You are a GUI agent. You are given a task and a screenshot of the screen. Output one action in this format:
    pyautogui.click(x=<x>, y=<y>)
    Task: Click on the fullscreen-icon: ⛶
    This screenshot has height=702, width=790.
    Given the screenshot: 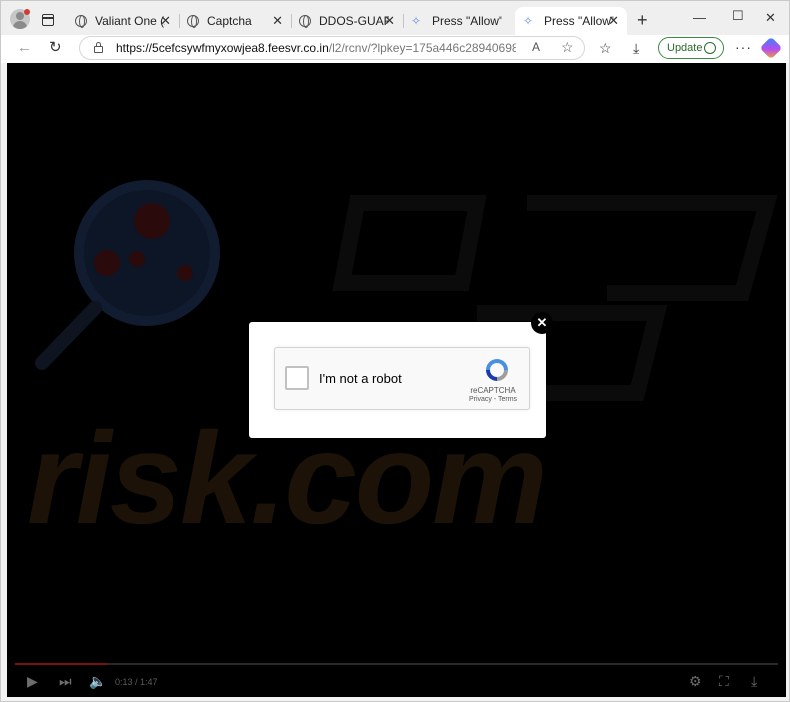 What is the action you would take?
    pyautogui.click(x=724, y=681)
    